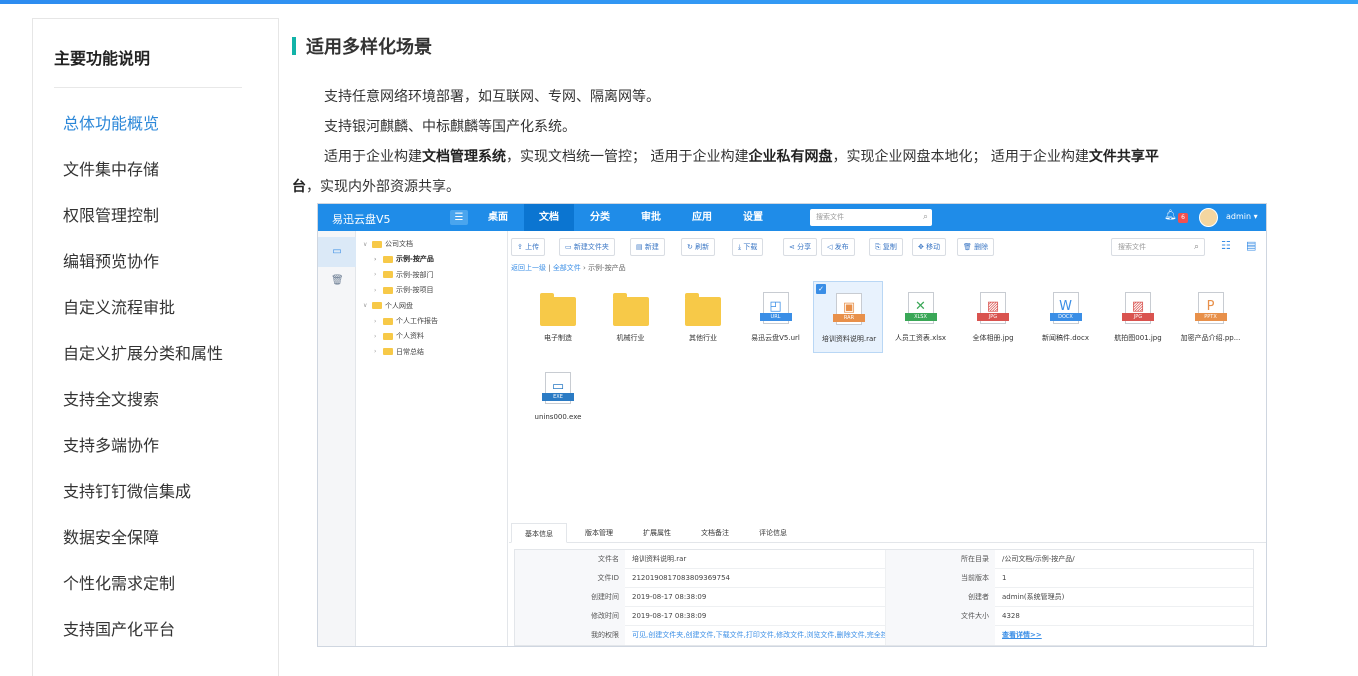 The height and width of the screenshot is (676, 1358). Describe the element at coordinates (558, 317) in the screenshot. I see `folder-item: 电子制造` at that location.